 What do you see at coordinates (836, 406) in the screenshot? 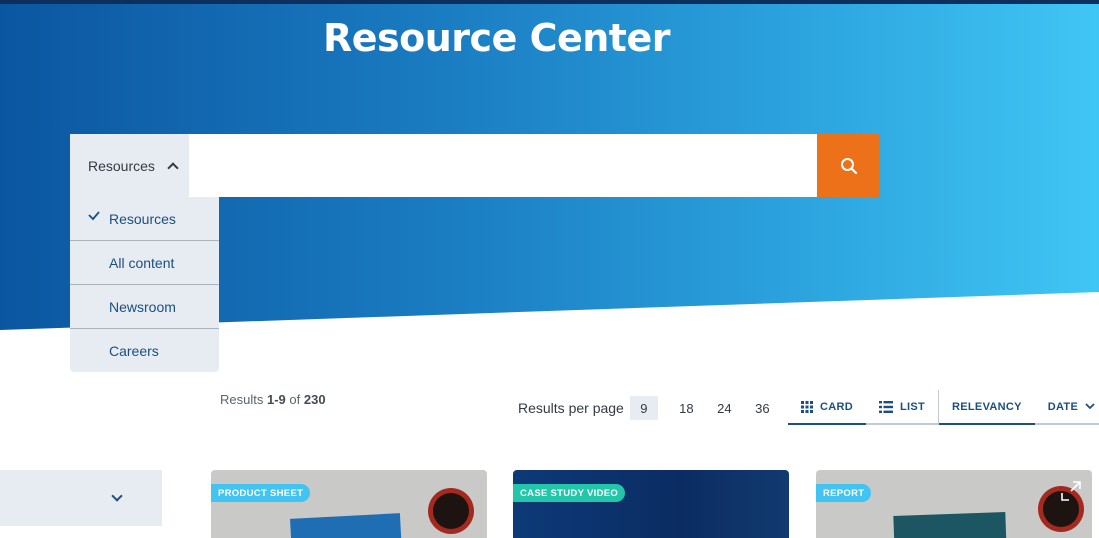
I see `card-view-label: CARD` at bounding box center [836, 406].